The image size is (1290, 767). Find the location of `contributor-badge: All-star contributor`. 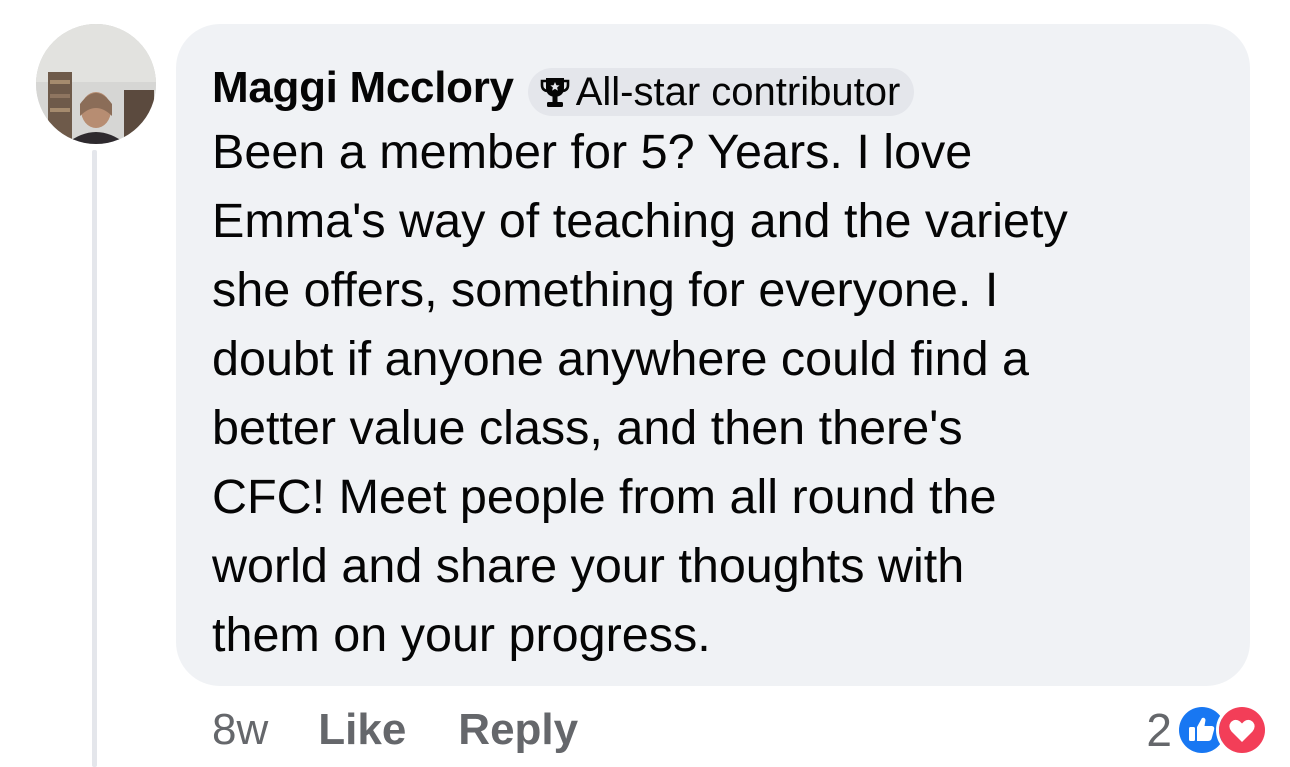

contributor-badge: All-star contributor is located at coordinates (721, 92).